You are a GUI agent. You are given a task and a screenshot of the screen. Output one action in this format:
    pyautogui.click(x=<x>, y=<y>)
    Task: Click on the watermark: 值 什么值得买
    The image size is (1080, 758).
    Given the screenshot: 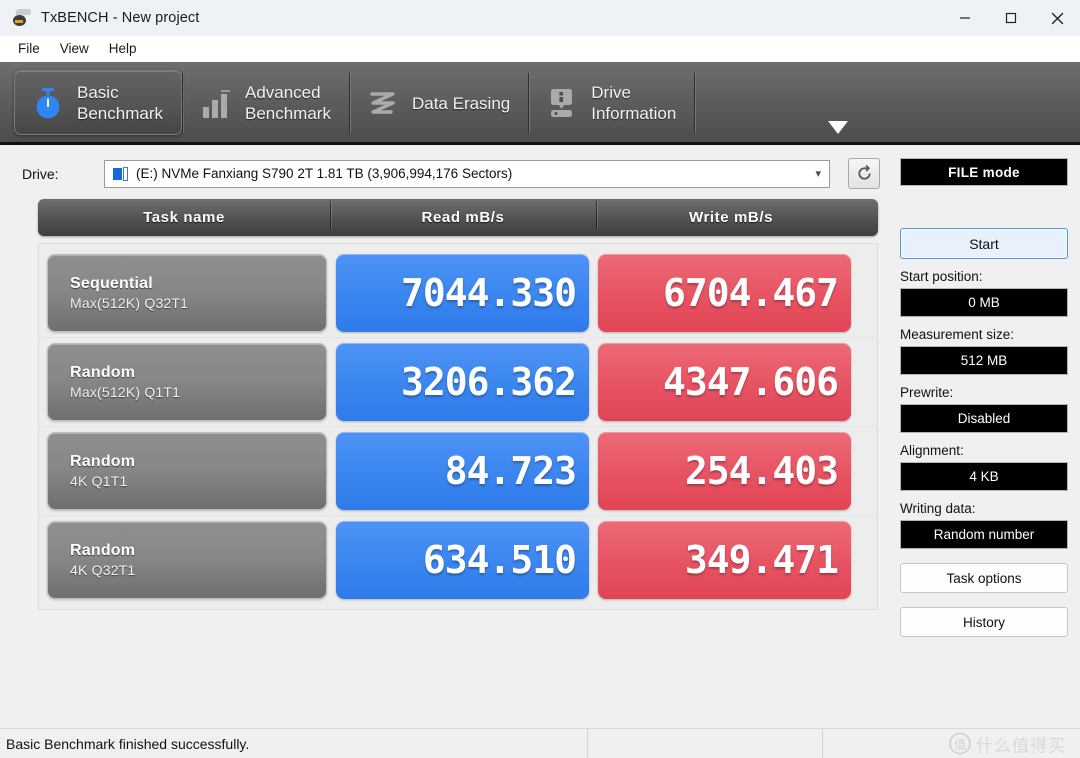 What is the action you would take?
    pyautogui.click(x=1007, y=743)
    